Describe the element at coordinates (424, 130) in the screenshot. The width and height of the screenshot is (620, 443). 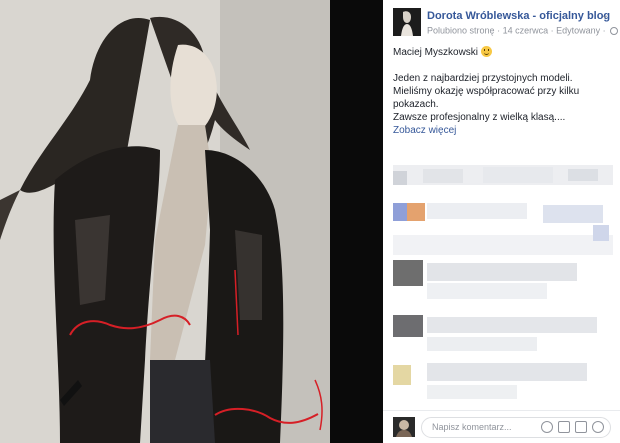
I see `see-more-link: Zobacz więcej` at that location.